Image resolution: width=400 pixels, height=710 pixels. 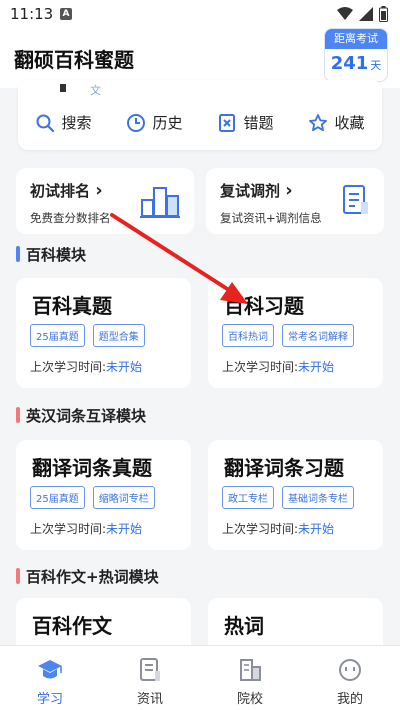 I want to click on module-tag: 缩略词专栏, so click(x=123, y=497).